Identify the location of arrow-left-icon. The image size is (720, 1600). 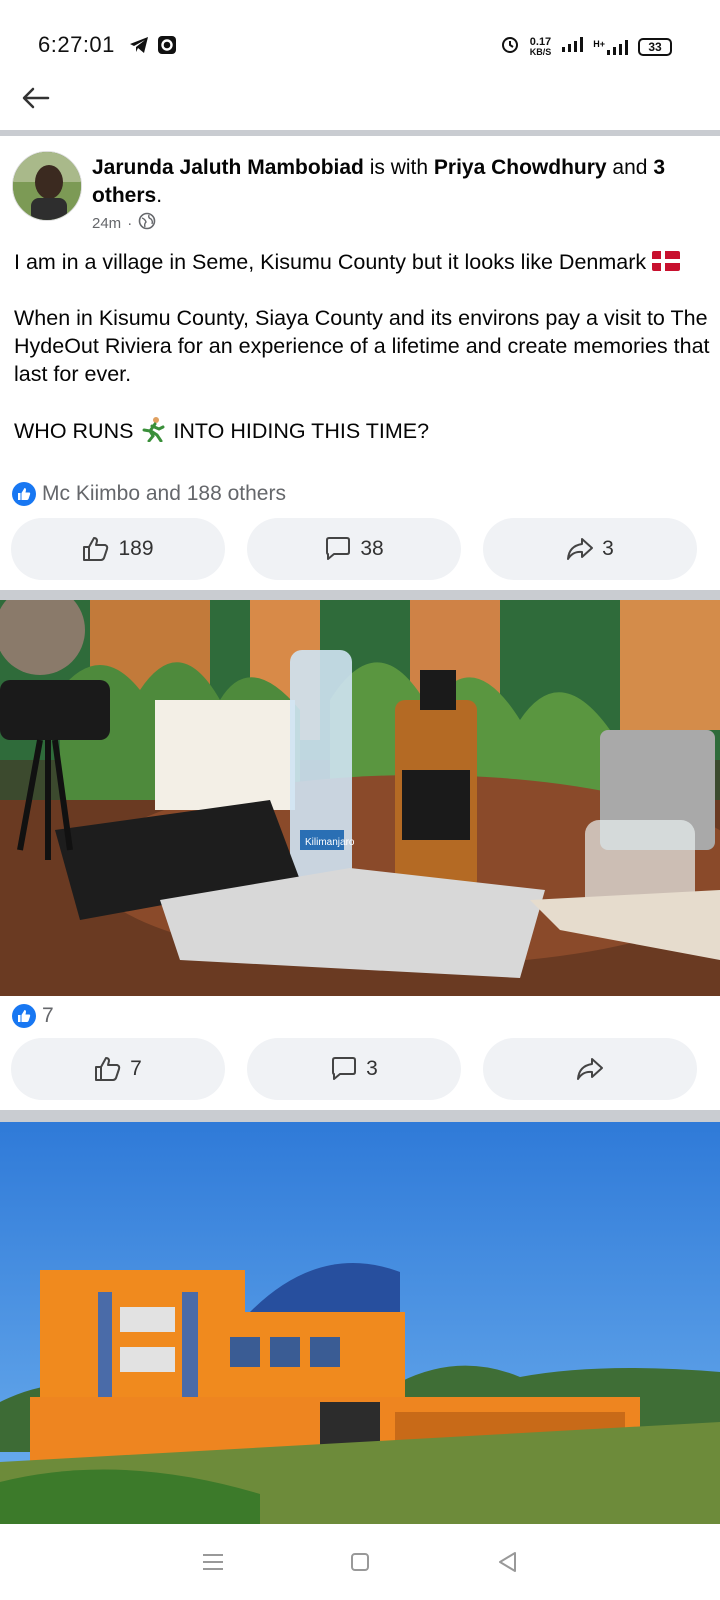
(36, 98).